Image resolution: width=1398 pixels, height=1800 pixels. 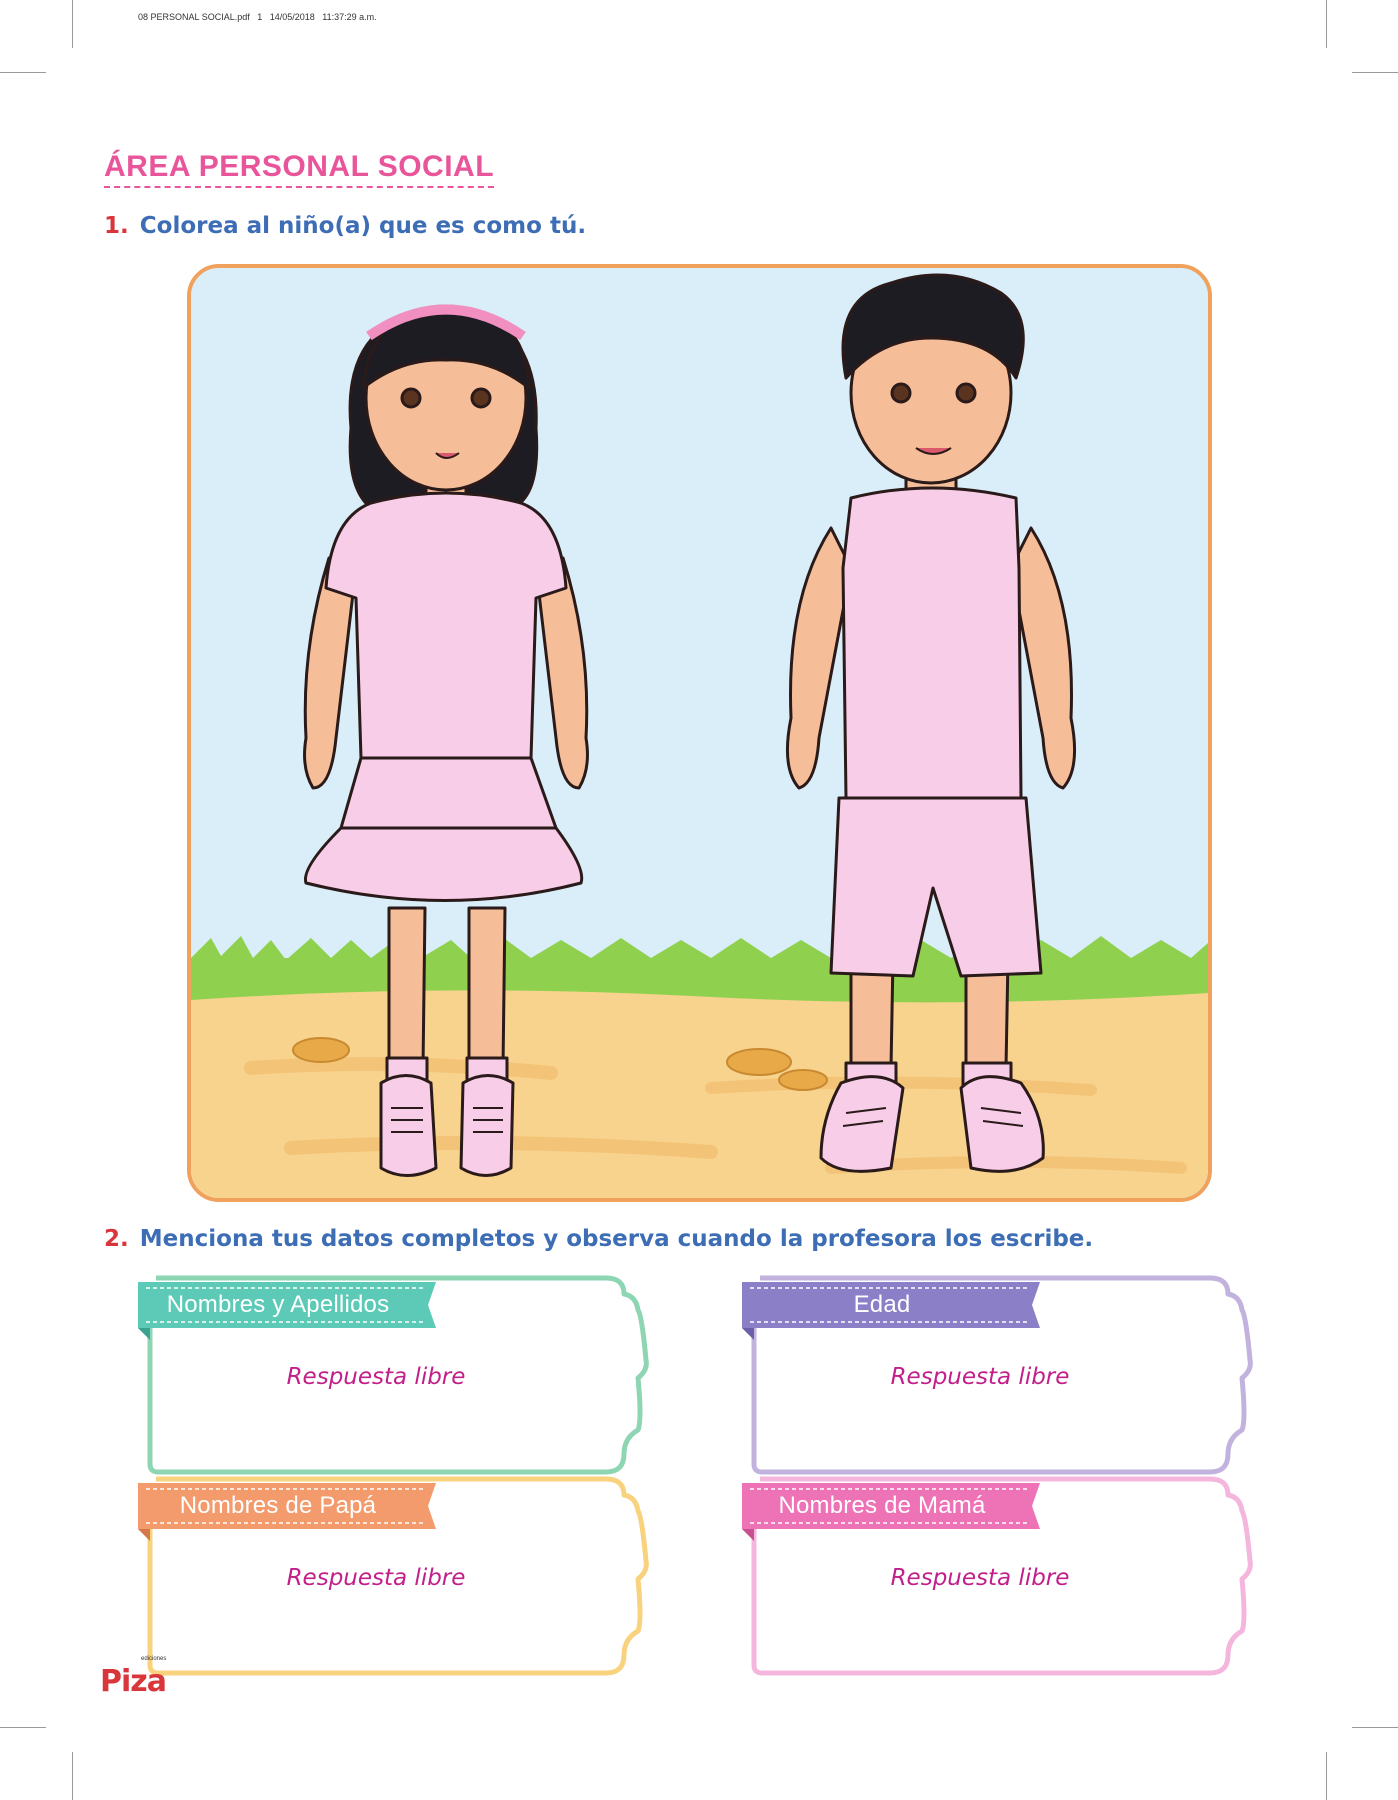 What do you see at coordinates (116, 226) in the screenshot?
I see `question-1-number: 1.` at bounding box center [116, 226].